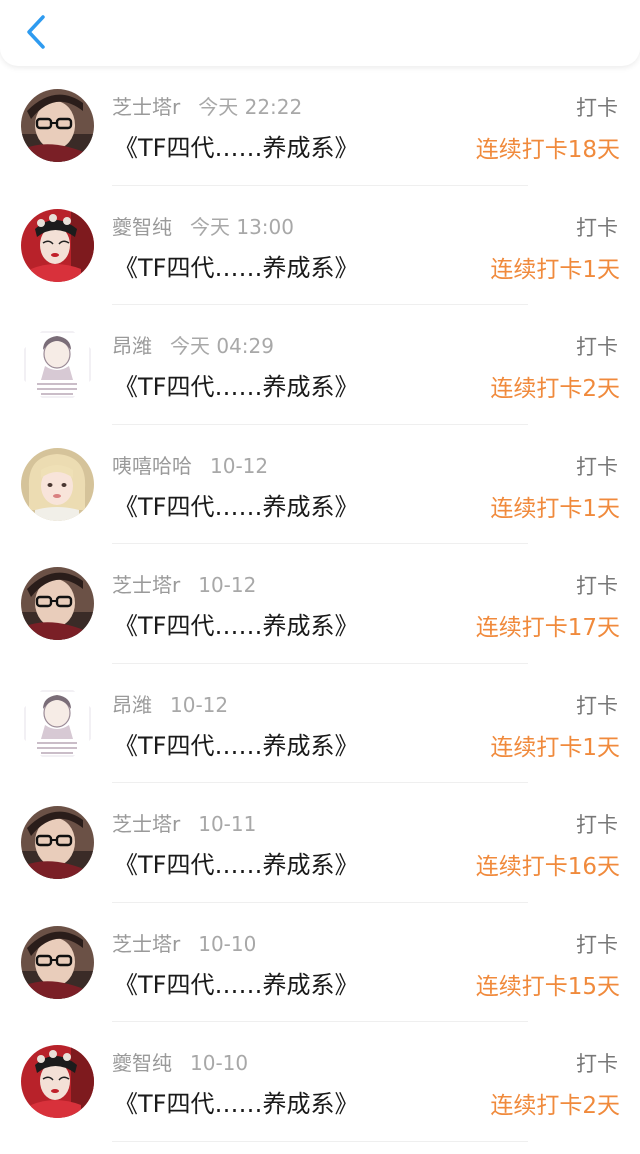 This screenshot has width=640, height=1154. What do you see at coordinates (547, 986) in the screenshot?
I see `streak-label: 连续打卡15天` at bounding box center [547, 986].